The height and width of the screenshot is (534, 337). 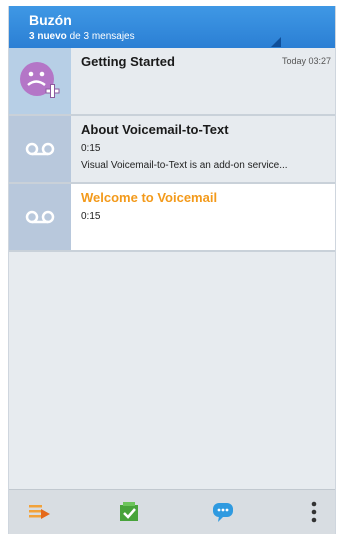 What do you see at coordinates (172, 511) in the screenshot?
I see `bottom-toolbar` at bounding box center [172, 511].